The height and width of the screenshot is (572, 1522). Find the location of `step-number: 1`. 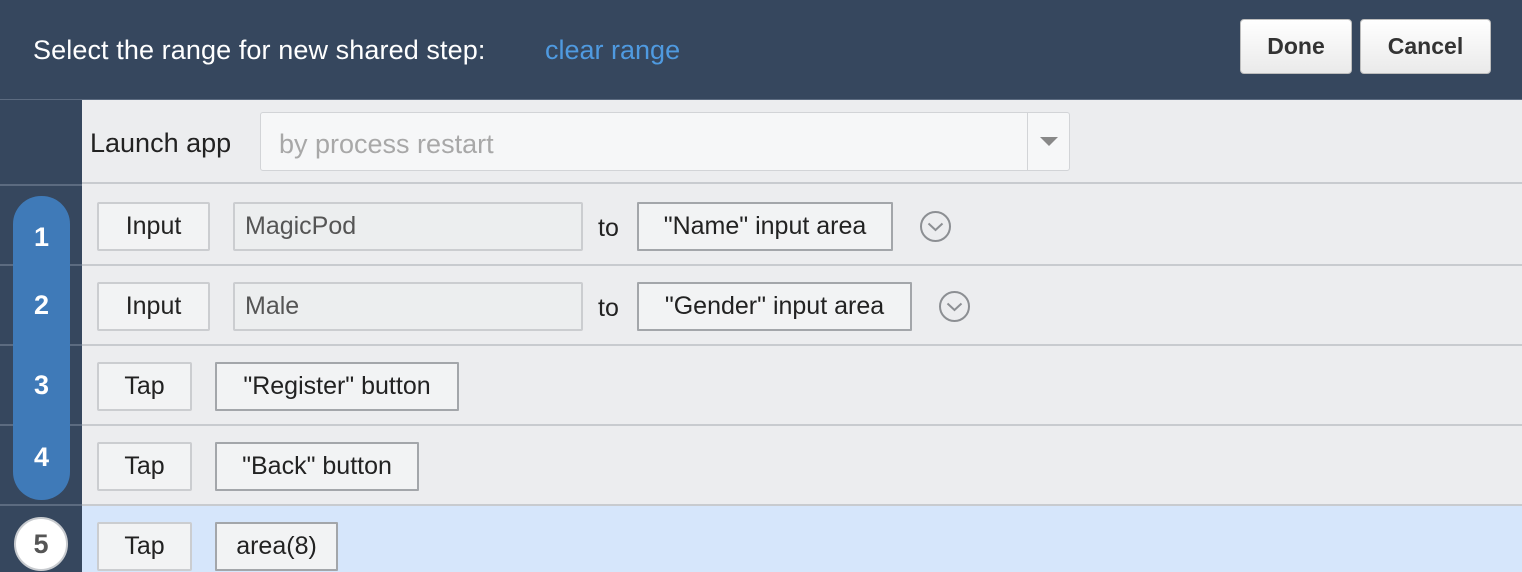

step-number: 1 is located at coordinates (41, 237).